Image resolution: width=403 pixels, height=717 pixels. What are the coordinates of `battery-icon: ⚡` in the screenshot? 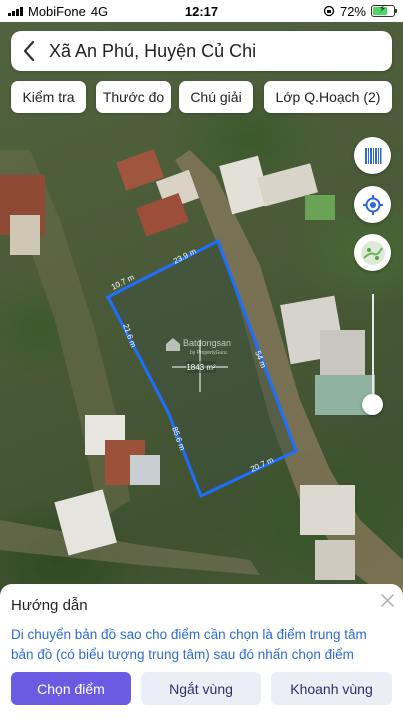 It's located at (384, 10).